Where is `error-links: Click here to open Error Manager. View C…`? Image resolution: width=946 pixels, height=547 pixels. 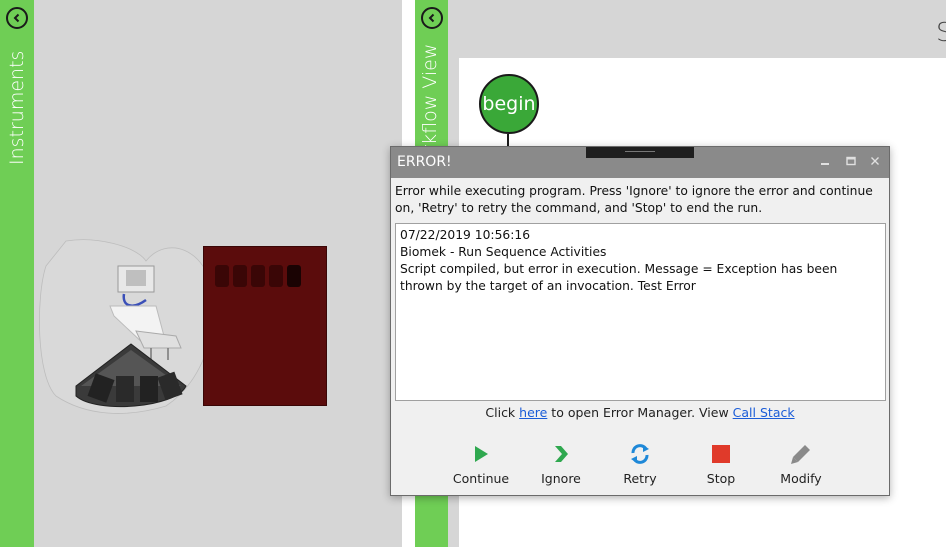 error-links: Click here to open Error Manager. View C… is located at coordinates (640, 412).